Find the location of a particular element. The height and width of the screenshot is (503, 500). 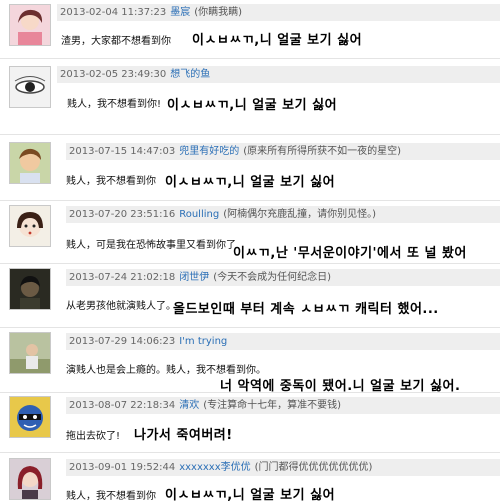

child-avatar is located at coordinates (30, 163).